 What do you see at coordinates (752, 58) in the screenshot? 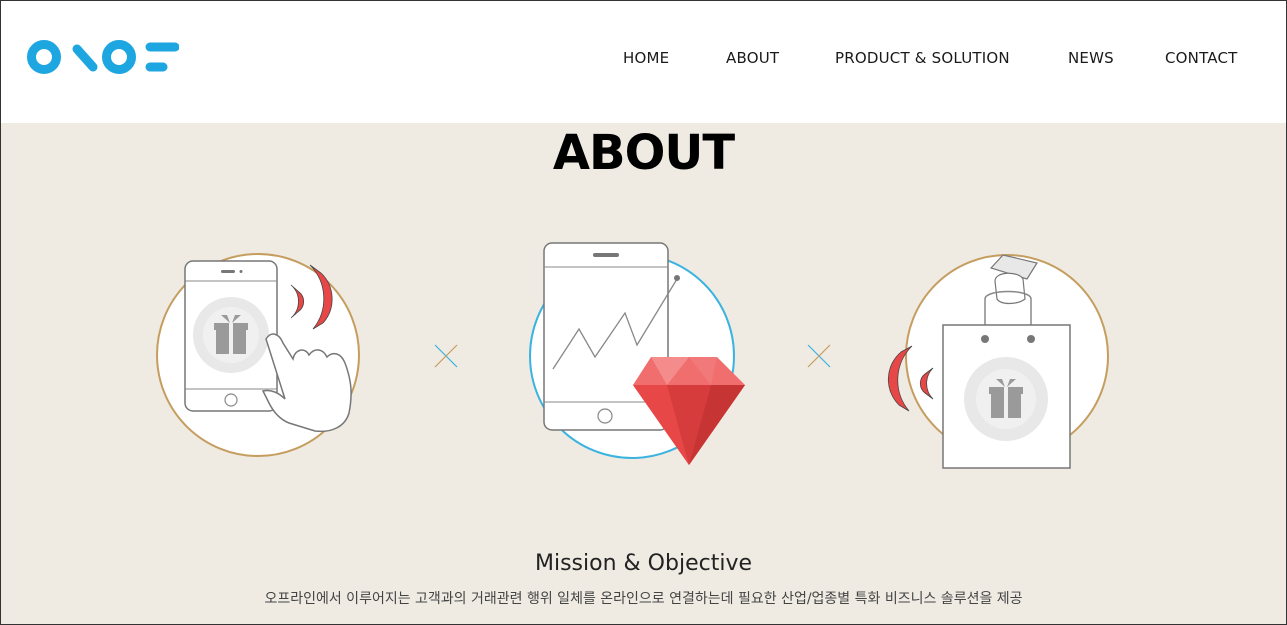
I see `nav-about: ABOUT` at bounding box center [752, 58].